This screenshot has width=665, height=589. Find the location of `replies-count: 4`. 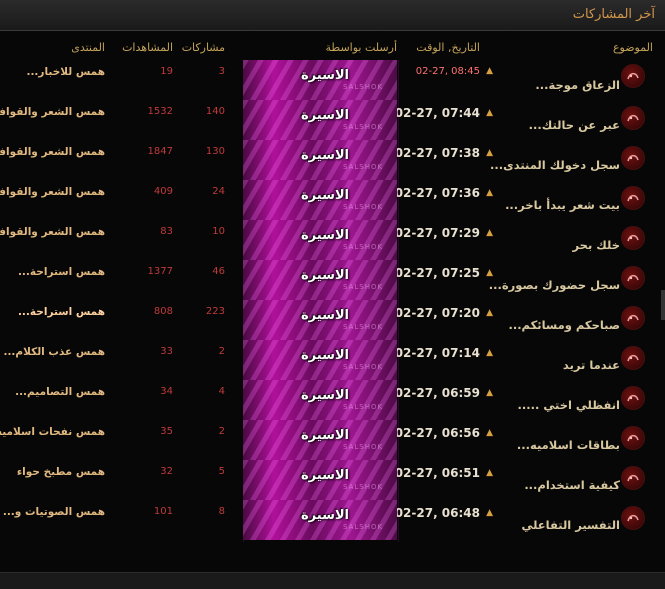

replies-count: 4 is located at coordinates (221, 391).